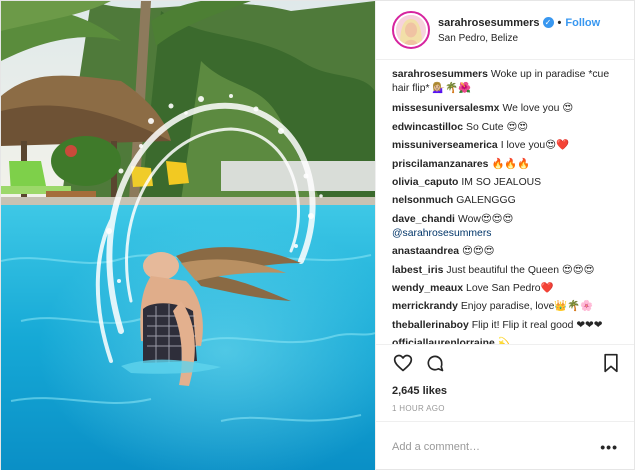 This screenshot has height=470, width=635. Describe the element at coordinates (582, 23) in the screenshot. I see `follow-button: Follow` at that location.